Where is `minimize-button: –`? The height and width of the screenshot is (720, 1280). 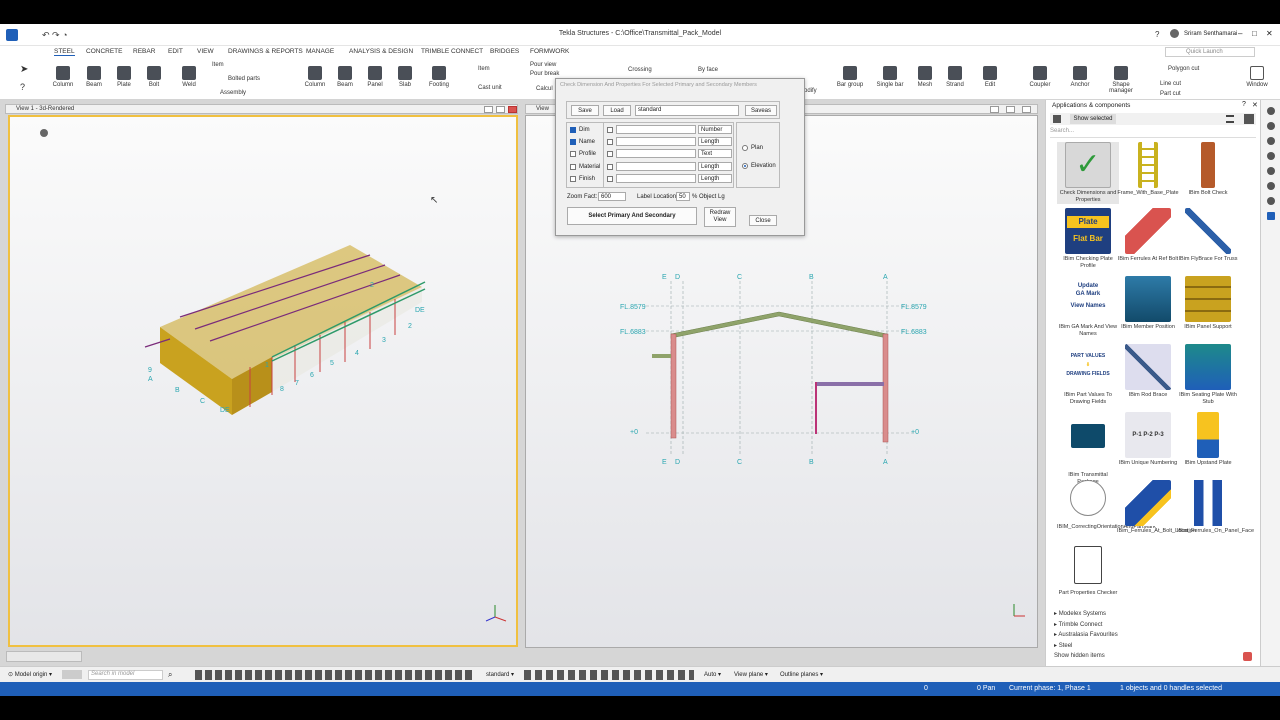 minimize-button: – is located at coordinates (1240, 33).